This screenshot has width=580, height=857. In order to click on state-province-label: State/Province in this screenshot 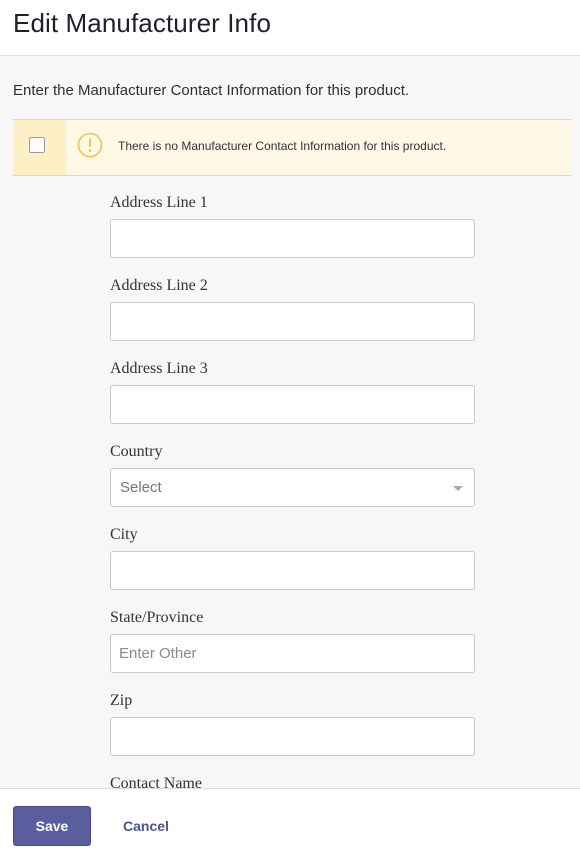, I will do `click(157, 617)`.